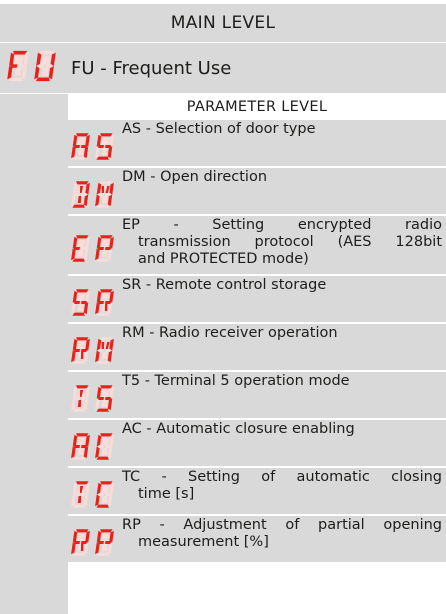 This screenshot has height=614, width=446. What do you see at coordinates (219, 129) in the screenshot?
I see `parameter-text-line: AS - Selection of door type` at bounding box center [219, 129].